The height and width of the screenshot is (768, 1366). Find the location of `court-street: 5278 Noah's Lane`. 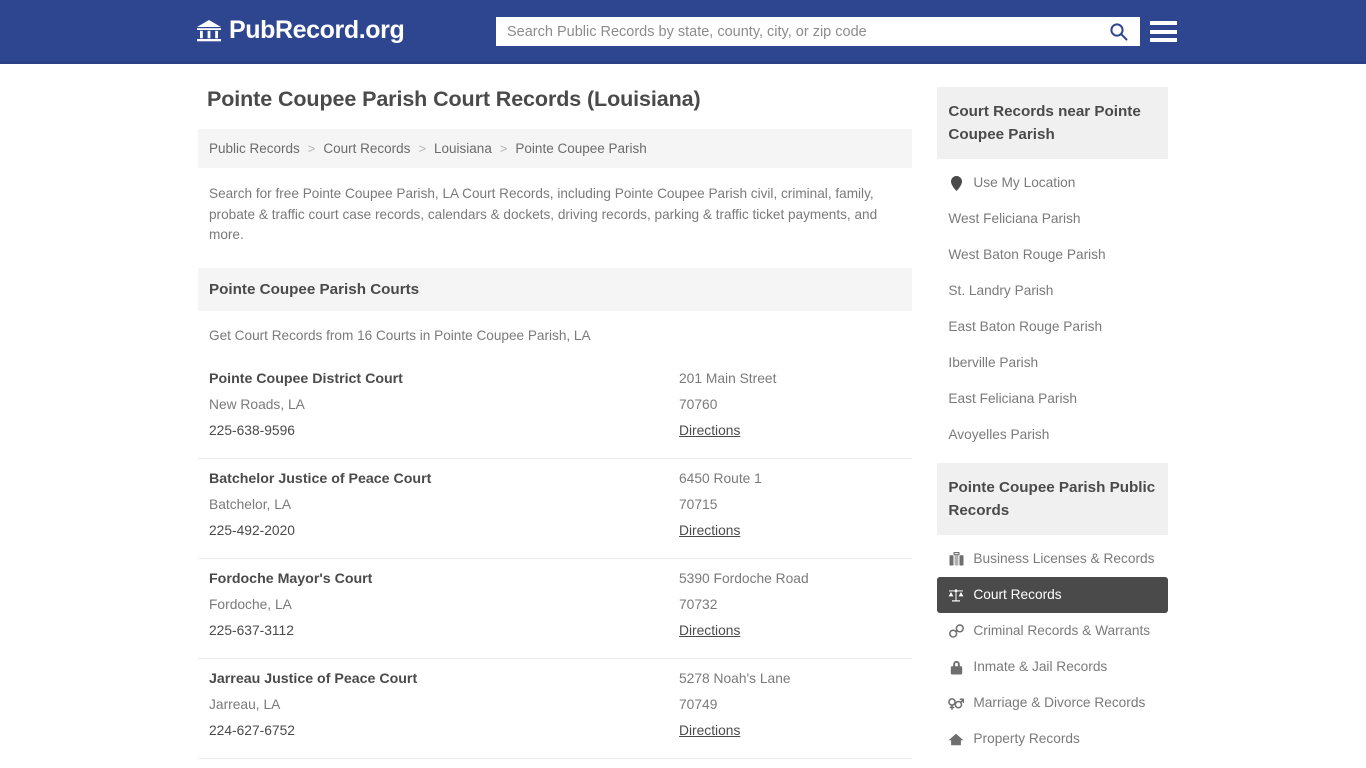

court-street: 5278 Noah's Lane is located at coordinates (735, 678).